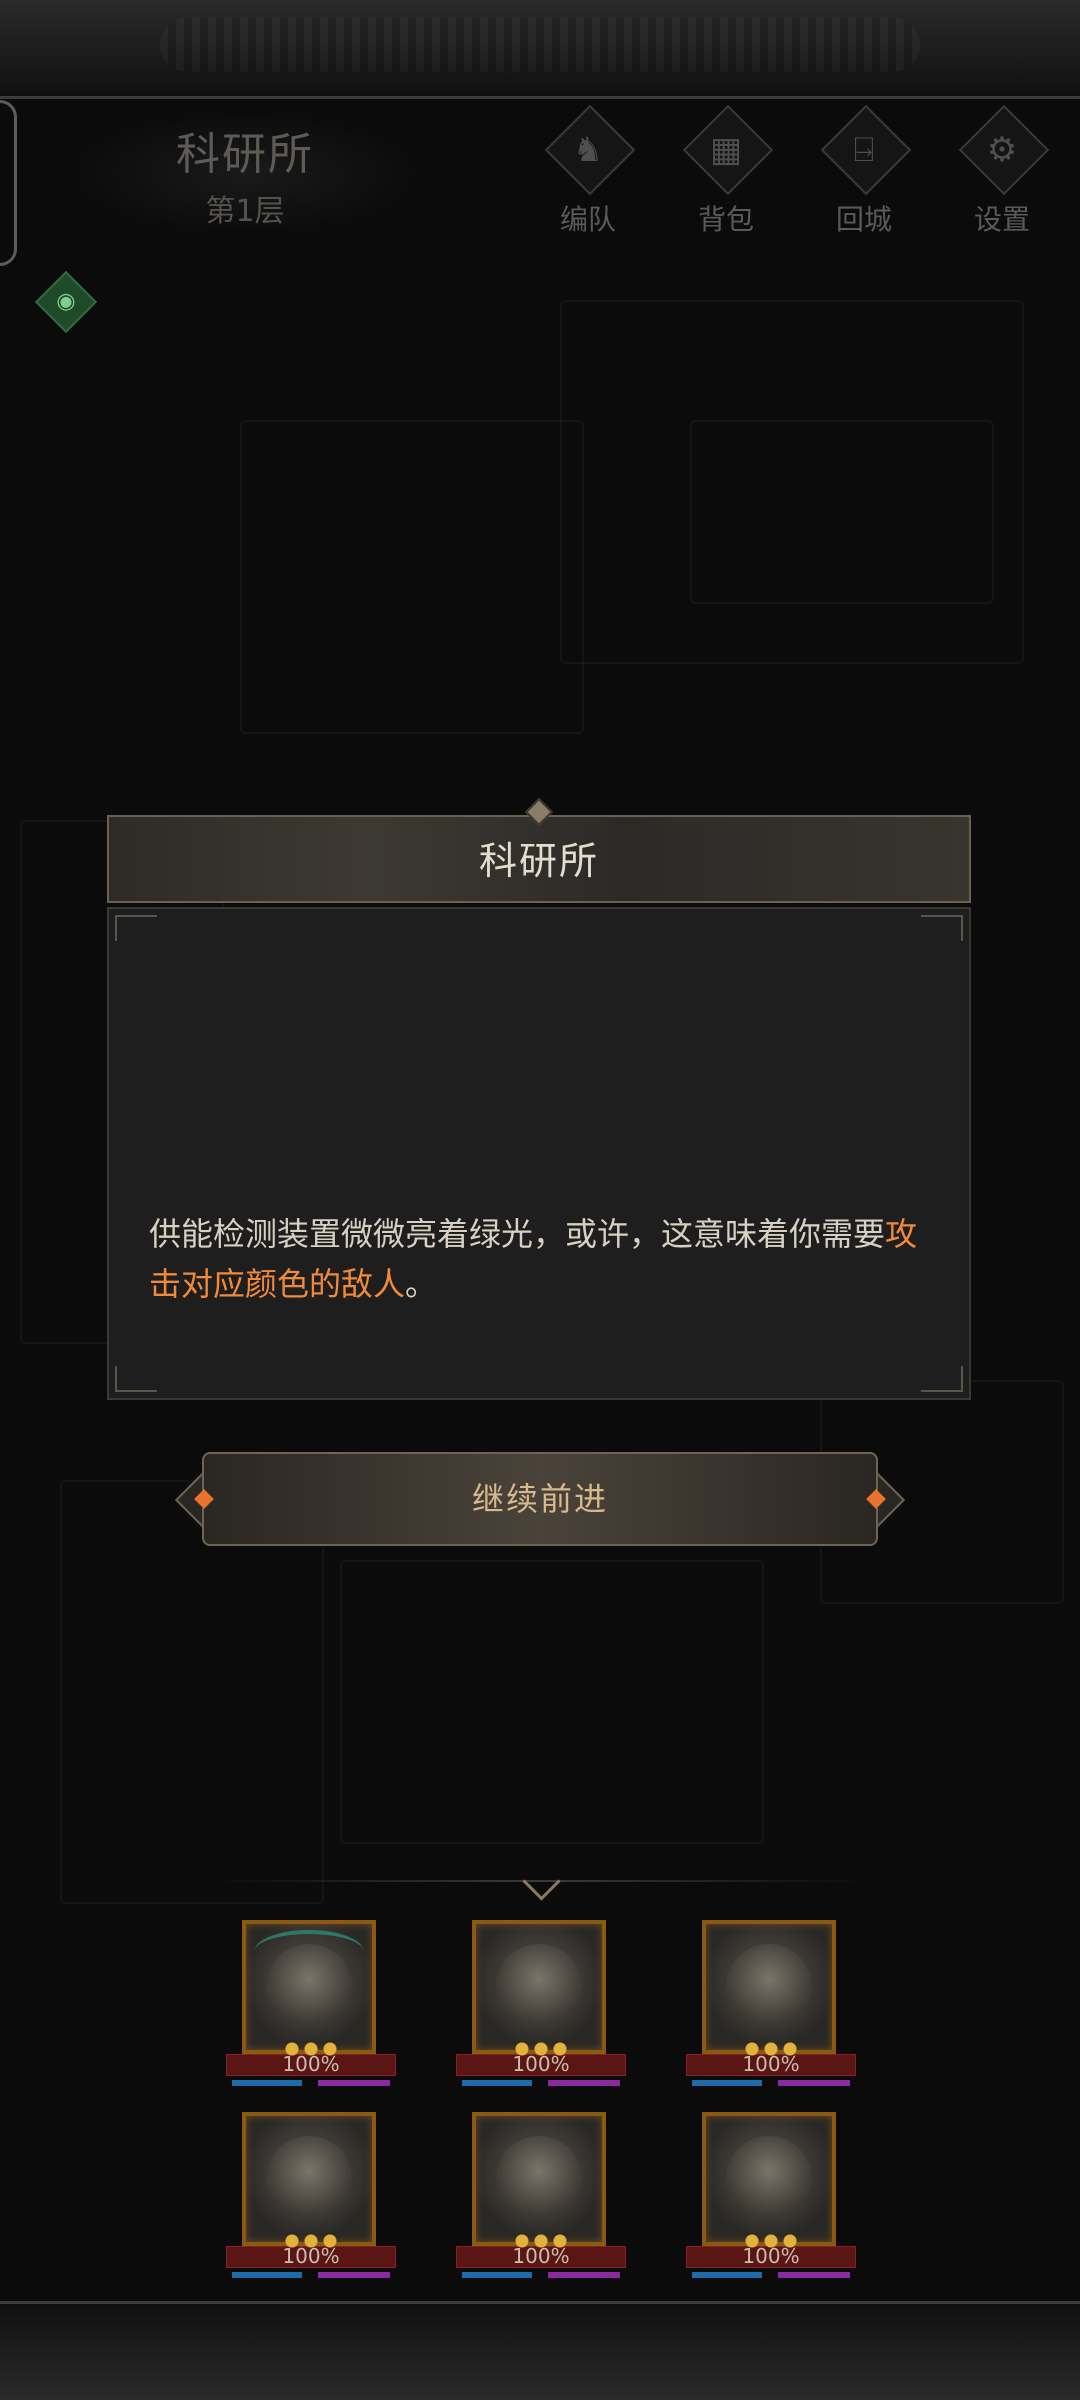  Describe the element at coordinates (863, 219) in the screenshot. I see `return-town-label: 回城` at that location.